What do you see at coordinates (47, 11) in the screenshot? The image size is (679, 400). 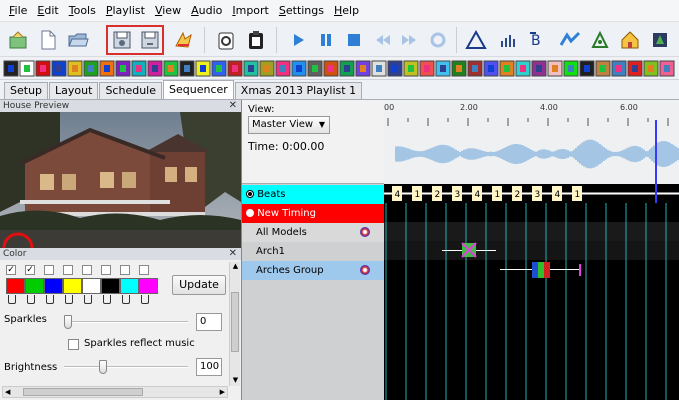 I see `menu-edit: Edit` at bounding box center [47, 11].